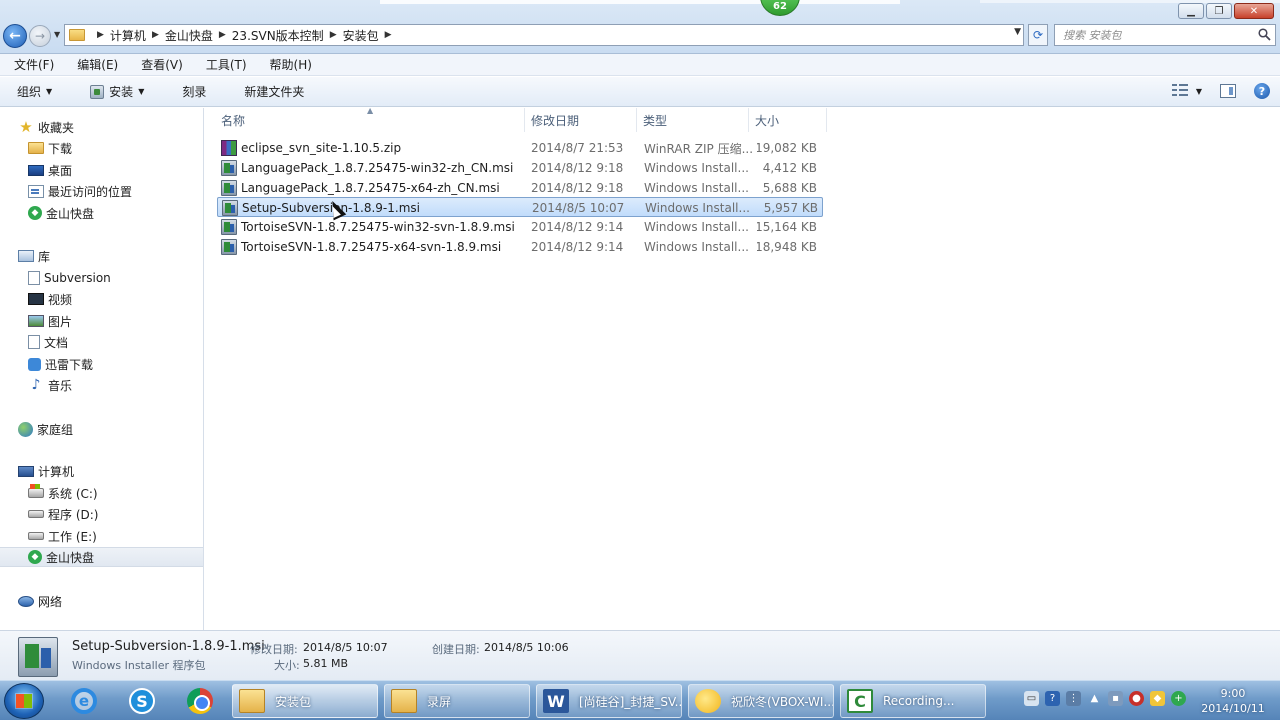  Describe the element at coordinates (361, 35) in the screenshot. I see `breadcrumb-install-folder: 安装包` at that location.